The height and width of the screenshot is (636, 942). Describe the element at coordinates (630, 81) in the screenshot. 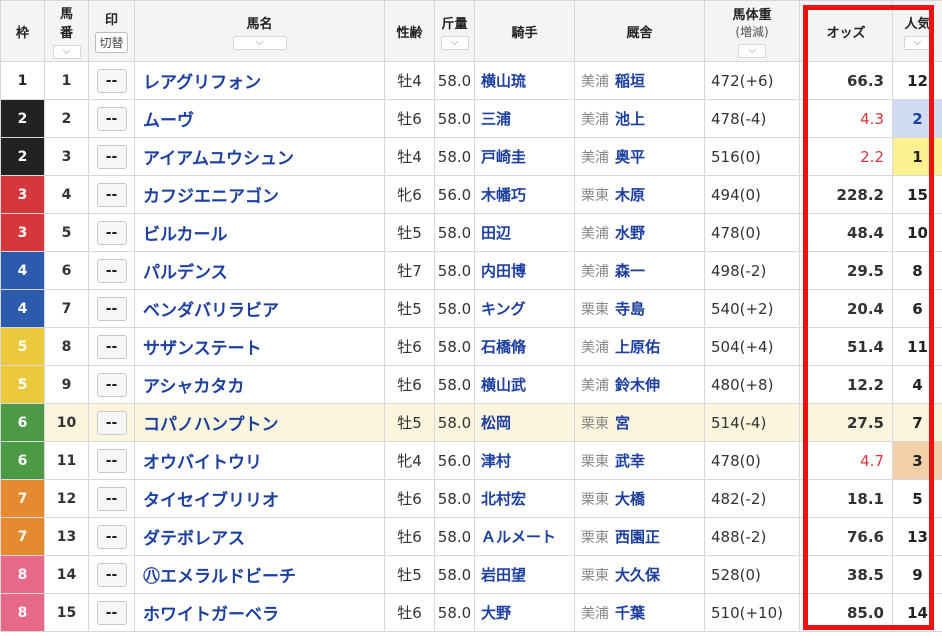

I see `trainer-link: 稲垣` at that location.